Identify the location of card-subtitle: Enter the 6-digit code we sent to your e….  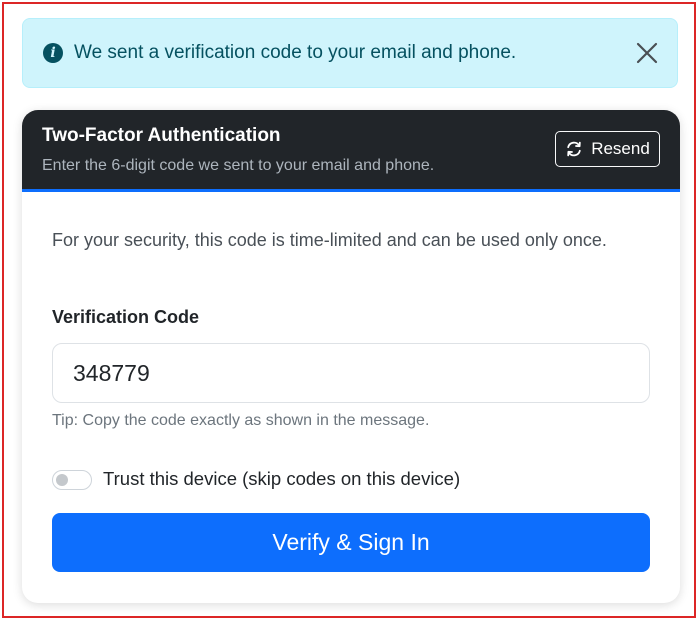
(238, 165).